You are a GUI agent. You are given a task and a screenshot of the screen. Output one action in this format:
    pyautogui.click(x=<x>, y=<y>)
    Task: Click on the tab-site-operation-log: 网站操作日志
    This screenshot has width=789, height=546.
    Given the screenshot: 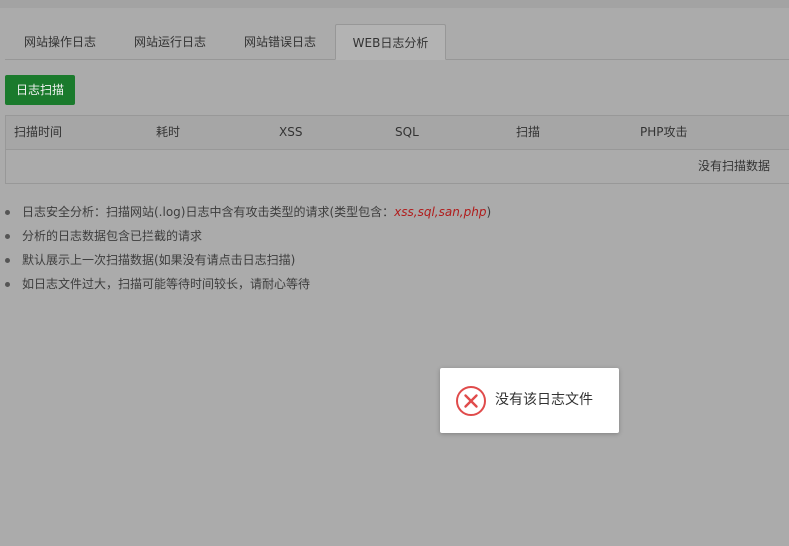 What is the action you would take?
    pyautogui.click(x=60, y=41)
    